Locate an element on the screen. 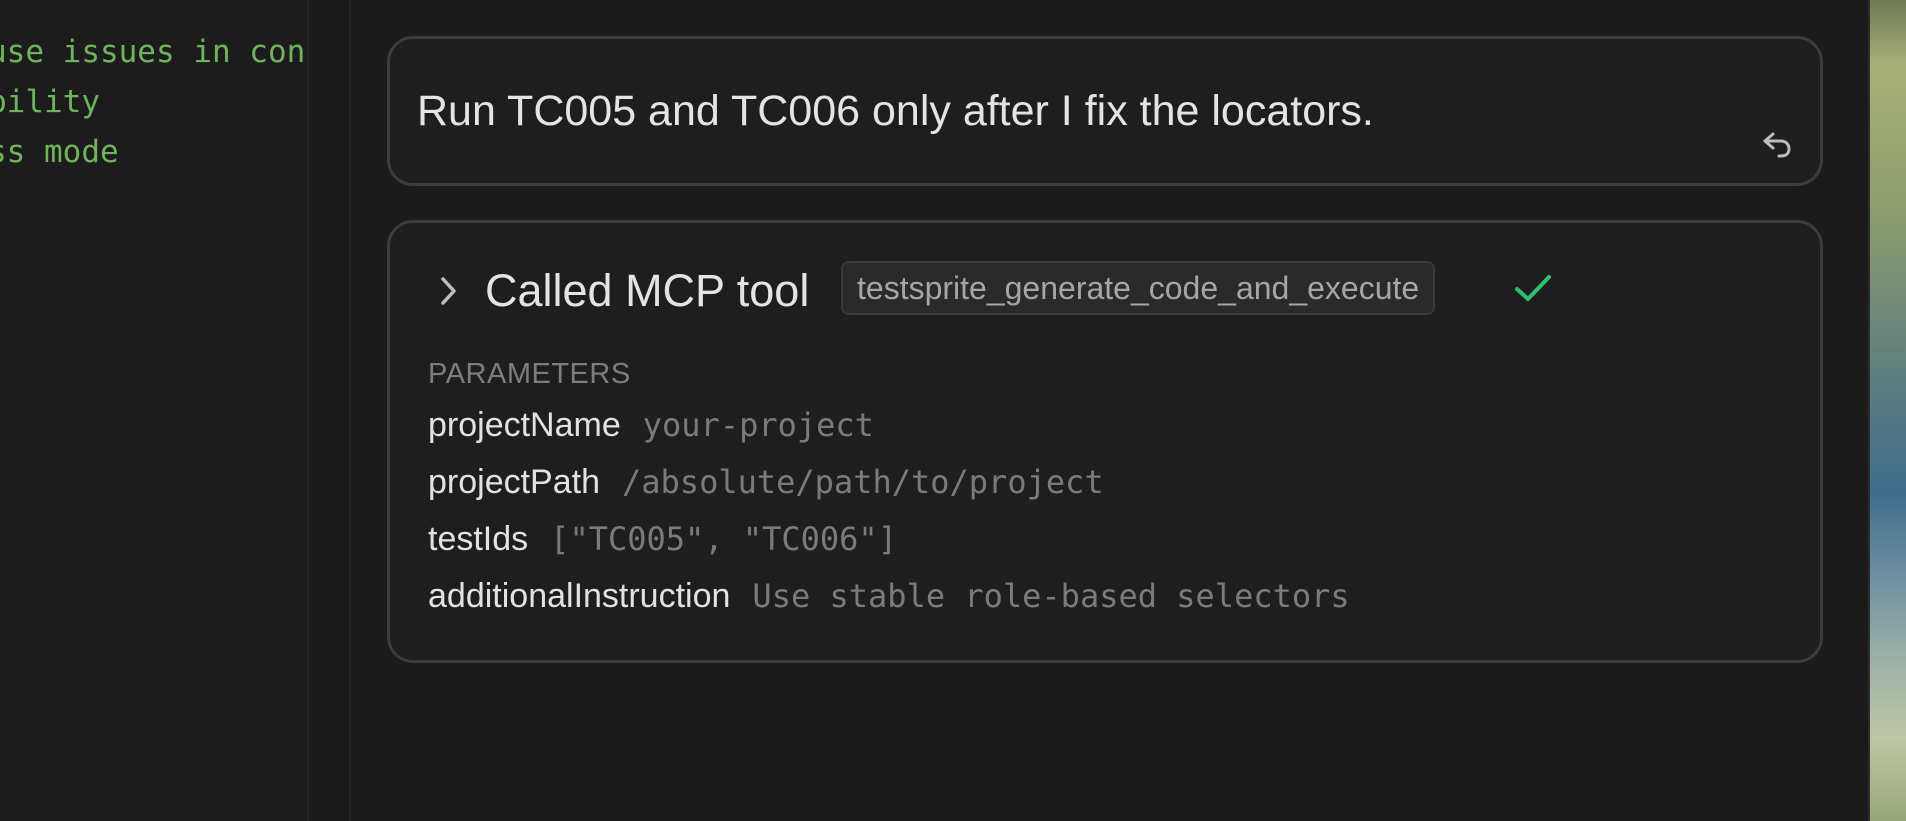 The width and height of the screenshot is (1906, 821). param-row: projectPath /absolute/path/to/project is located at coordinates (766, 482).